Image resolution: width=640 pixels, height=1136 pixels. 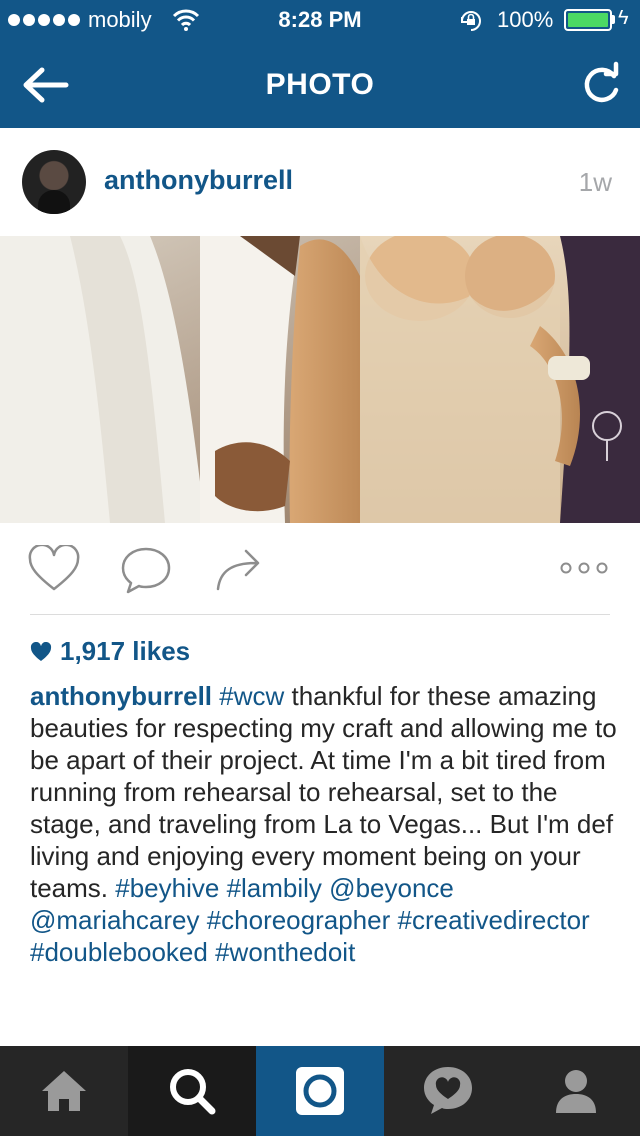 I want to click on action-bar, so click(x=320, y=569).